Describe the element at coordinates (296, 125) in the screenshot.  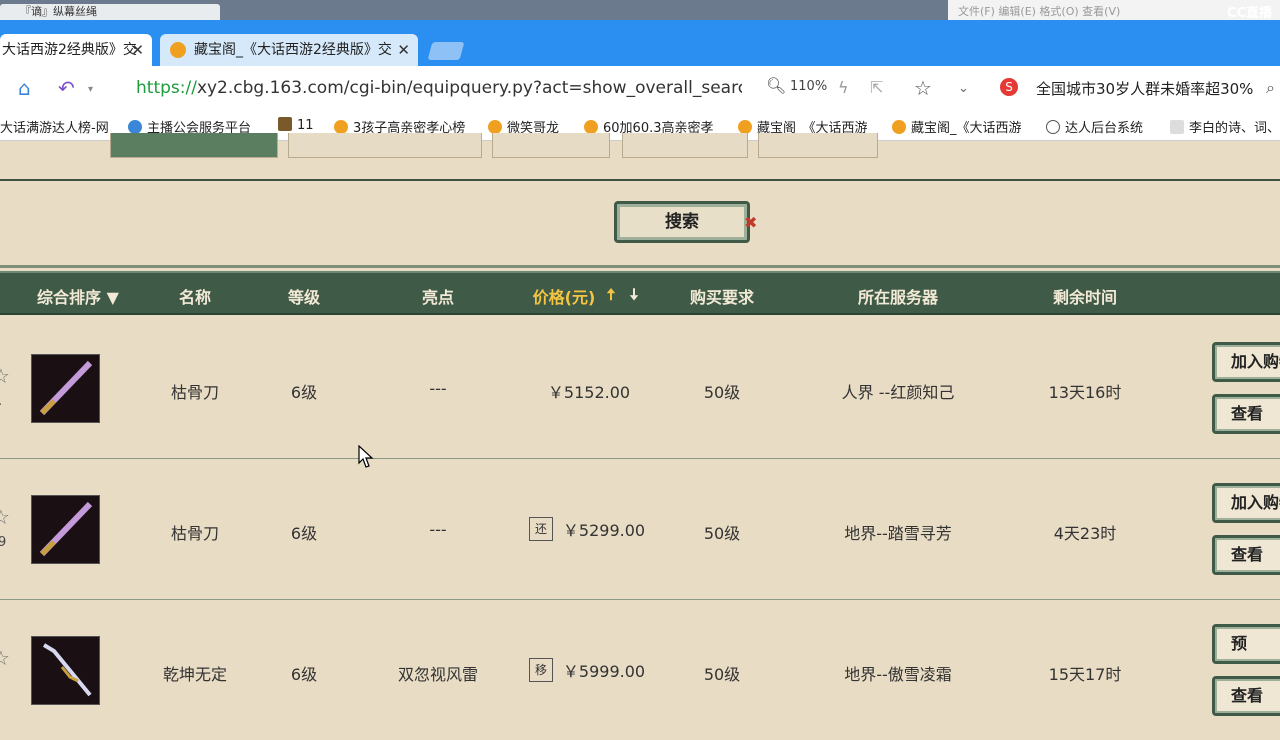
I see `bookmark-item: 11` at that location.